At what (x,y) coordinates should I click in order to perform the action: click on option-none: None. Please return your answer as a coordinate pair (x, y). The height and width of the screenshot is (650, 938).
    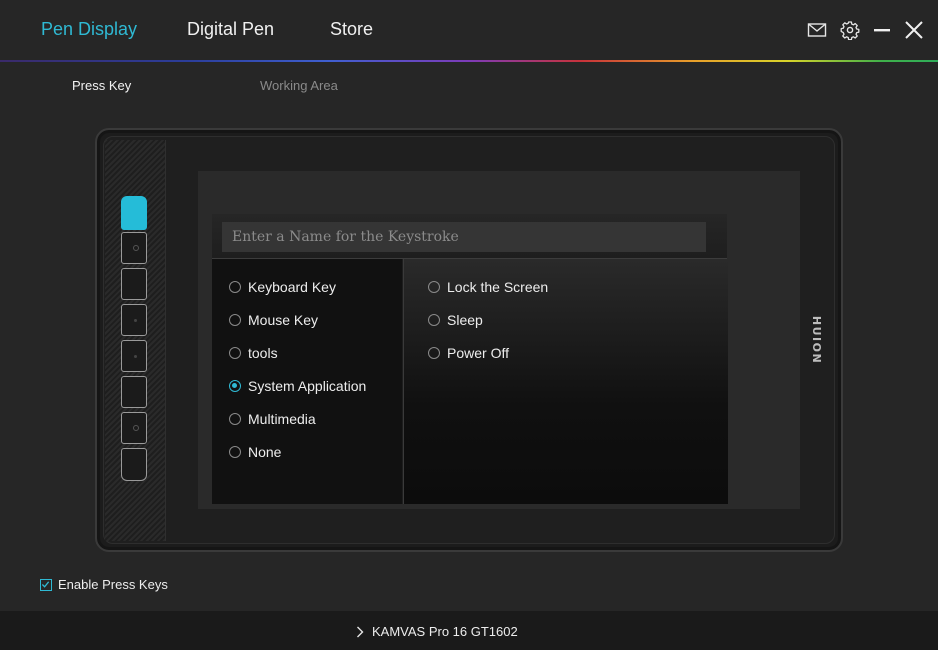
    Looking at the image, I should click on (255, 452).